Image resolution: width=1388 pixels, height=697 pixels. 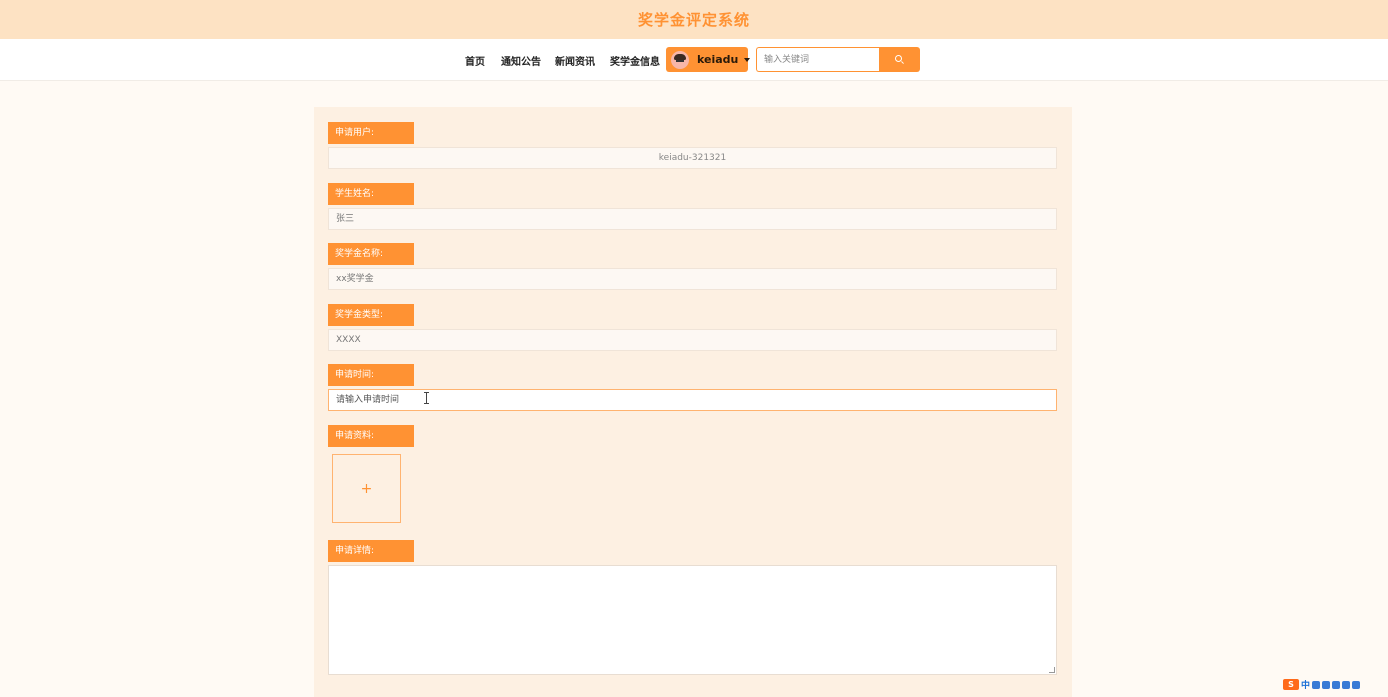 I want to click on apply-time-field: 请输入申请时间, so click(x=692, y=400).